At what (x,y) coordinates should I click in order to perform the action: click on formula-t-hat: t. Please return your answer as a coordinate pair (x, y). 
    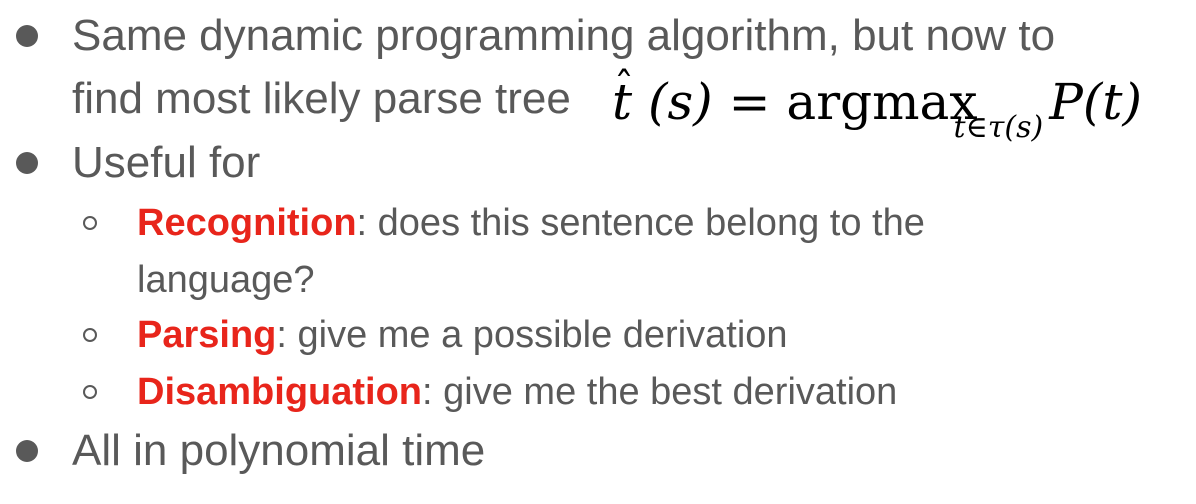
    Looking at the image, I should click on (623, 95).